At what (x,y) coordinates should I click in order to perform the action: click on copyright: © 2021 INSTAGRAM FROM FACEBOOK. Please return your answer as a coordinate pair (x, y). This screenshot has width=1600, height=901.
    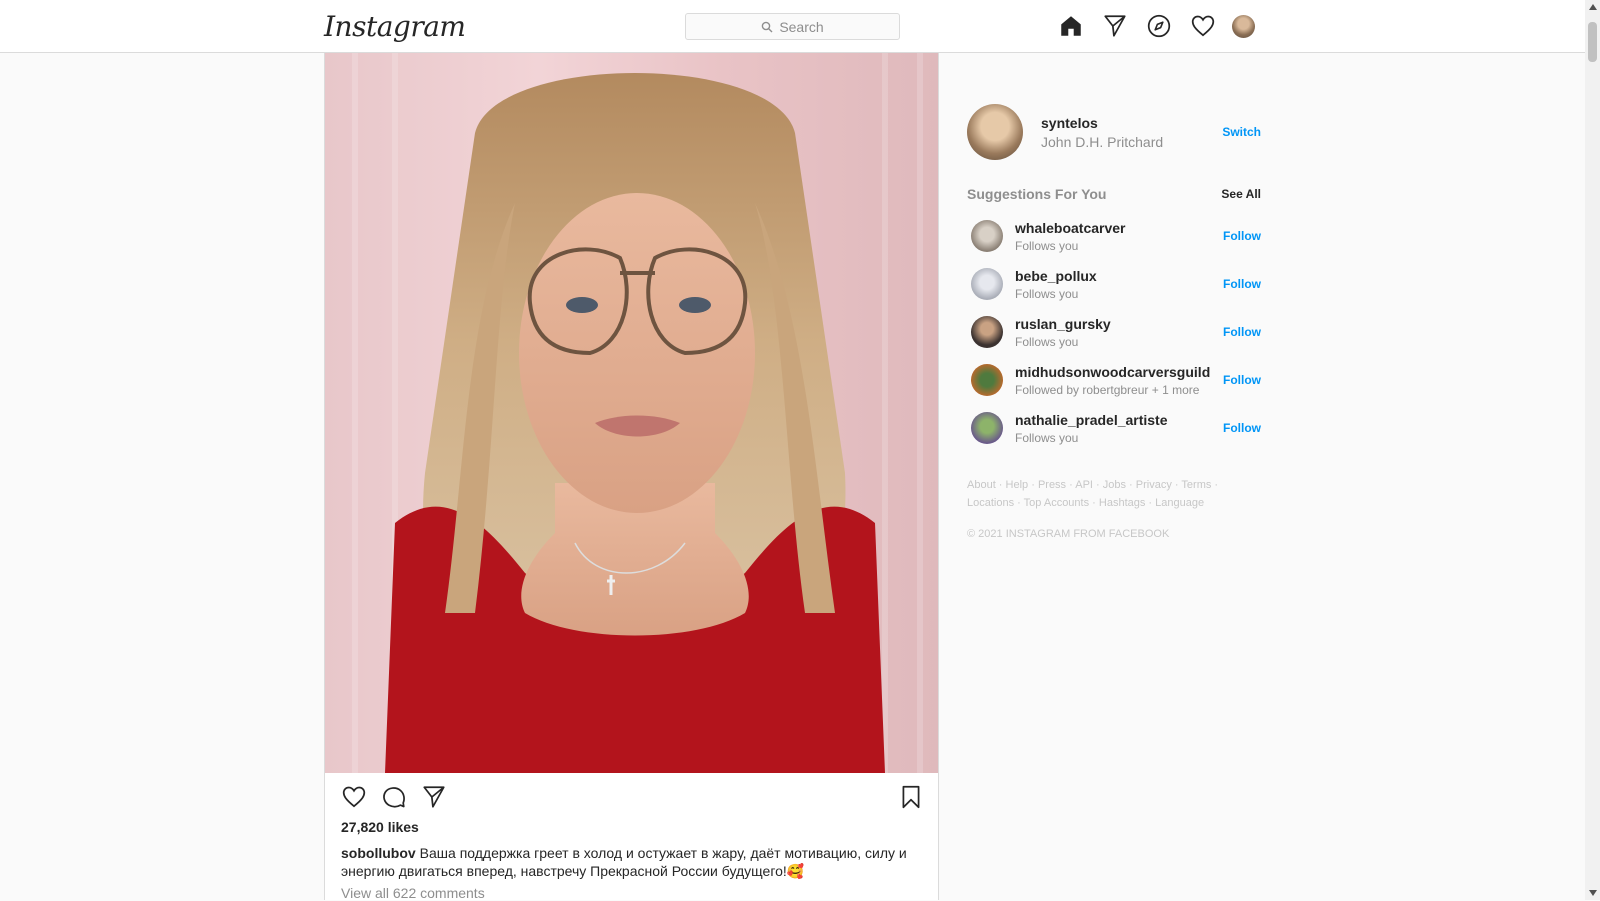
    Looking at the image, I should click on (1068, 534).